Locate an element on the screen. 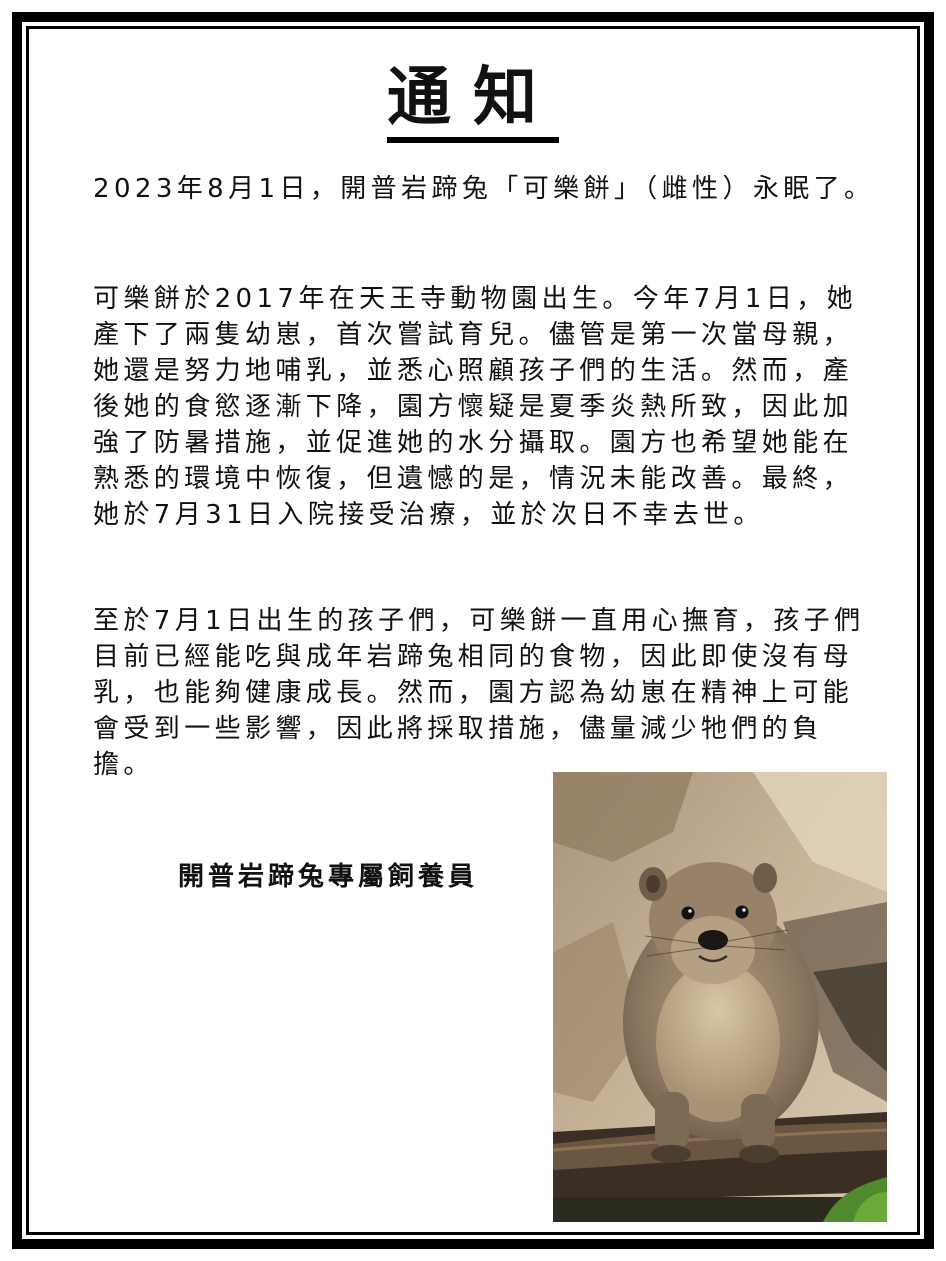  paragraph-announcement: 2023年8月1日，開普岩蹄兔「可樂餅」（雌性）永眠了。 is located at coordinates (484, 189).